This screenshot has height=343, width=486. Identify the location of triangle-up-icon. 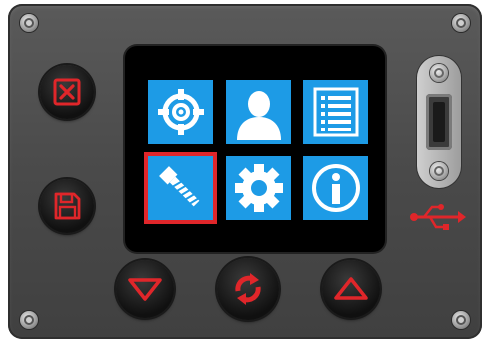
(351, 288).